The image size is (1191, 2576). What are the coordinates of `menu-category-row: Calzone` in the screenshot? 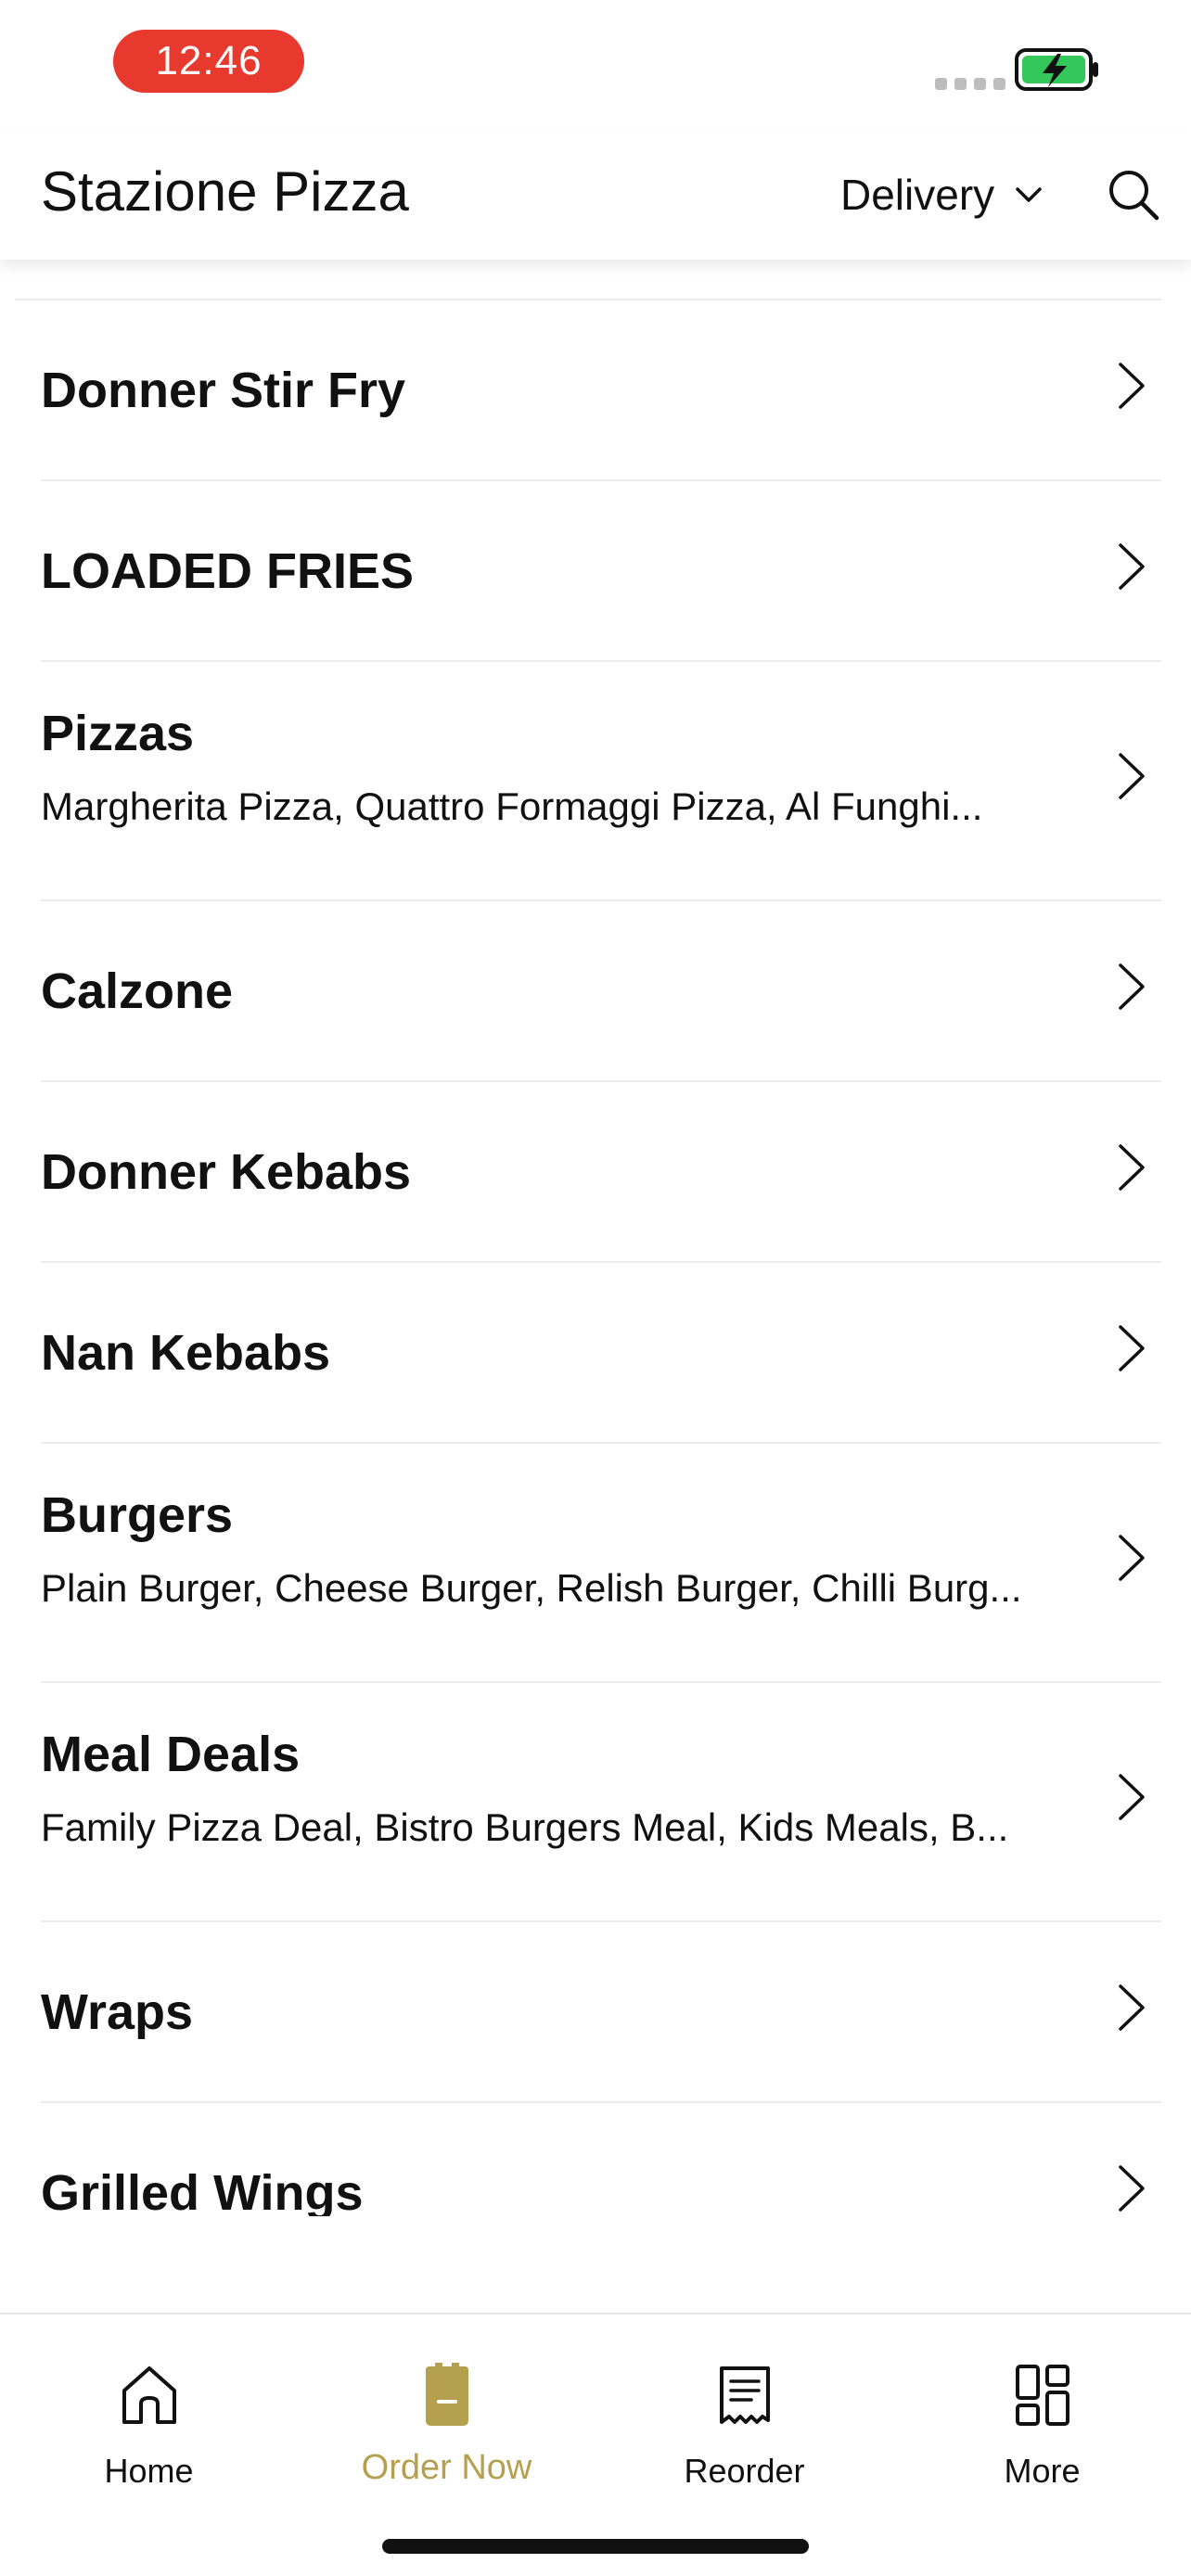 It's located at (595, 991).